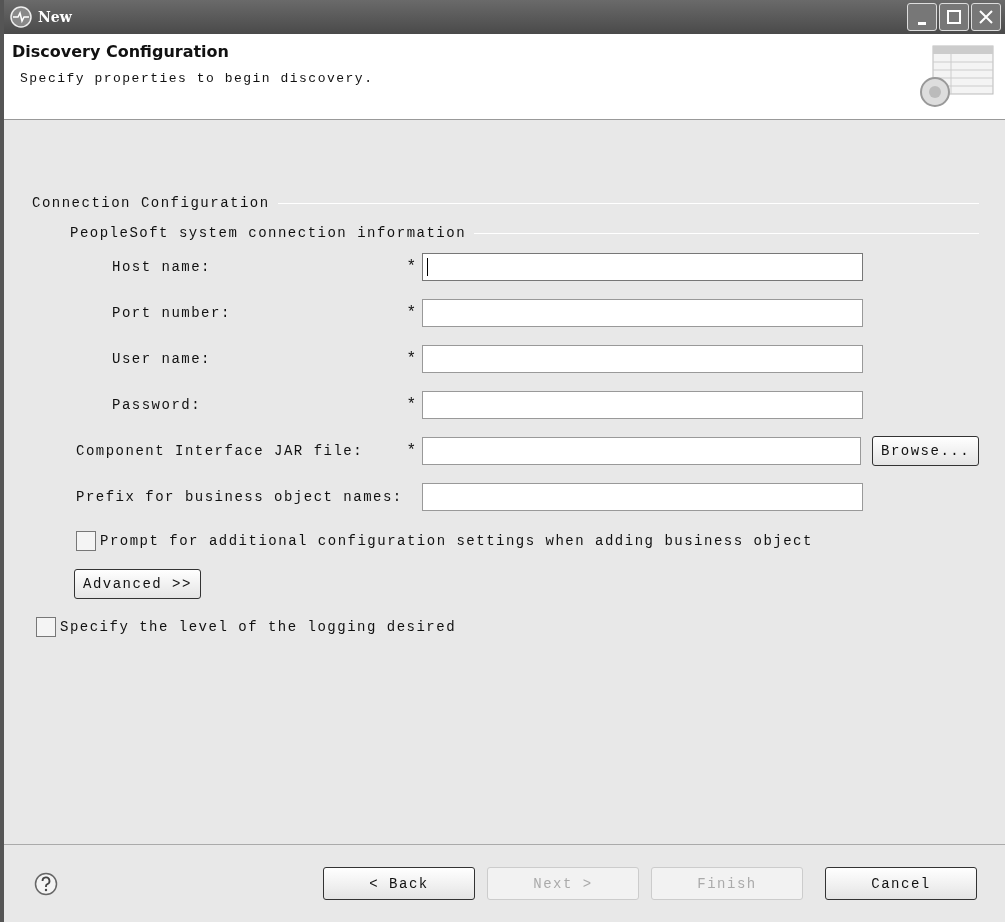 This screenshot has width=1005, height=922. Describe the element at coordinates (268, 233) in the screenshot. I see `group-legend: PeopleSoft system connection information` at that location.